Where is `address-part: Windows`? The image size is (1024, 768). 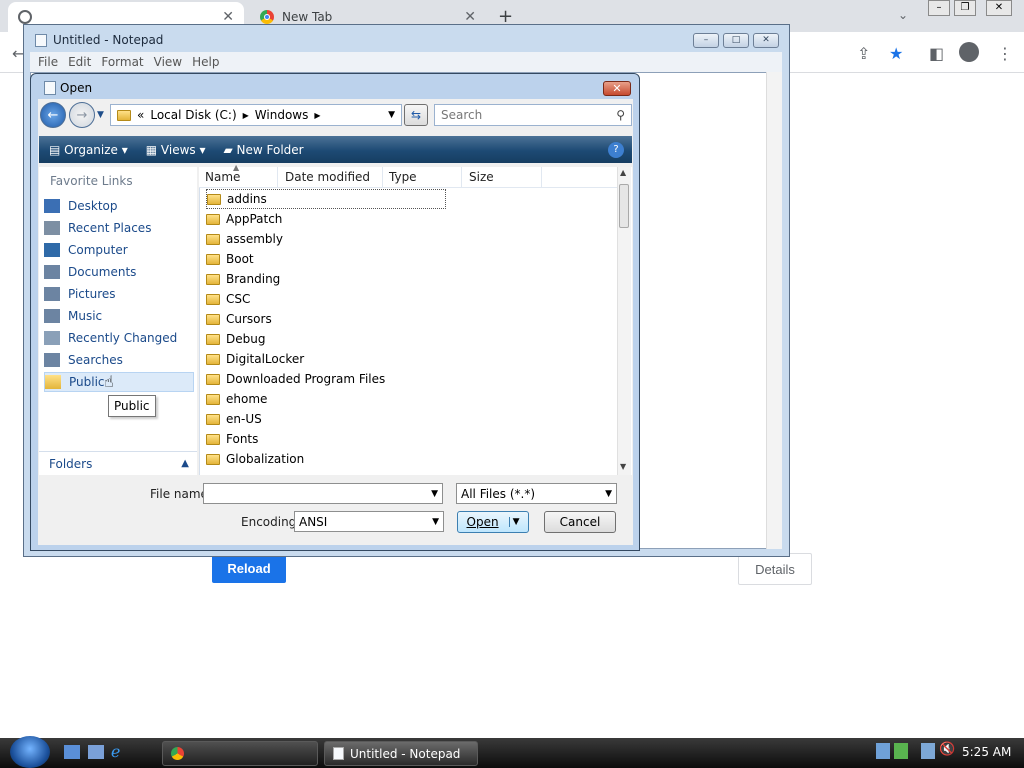
address-part: Windows is located at coordinates (282, 115).